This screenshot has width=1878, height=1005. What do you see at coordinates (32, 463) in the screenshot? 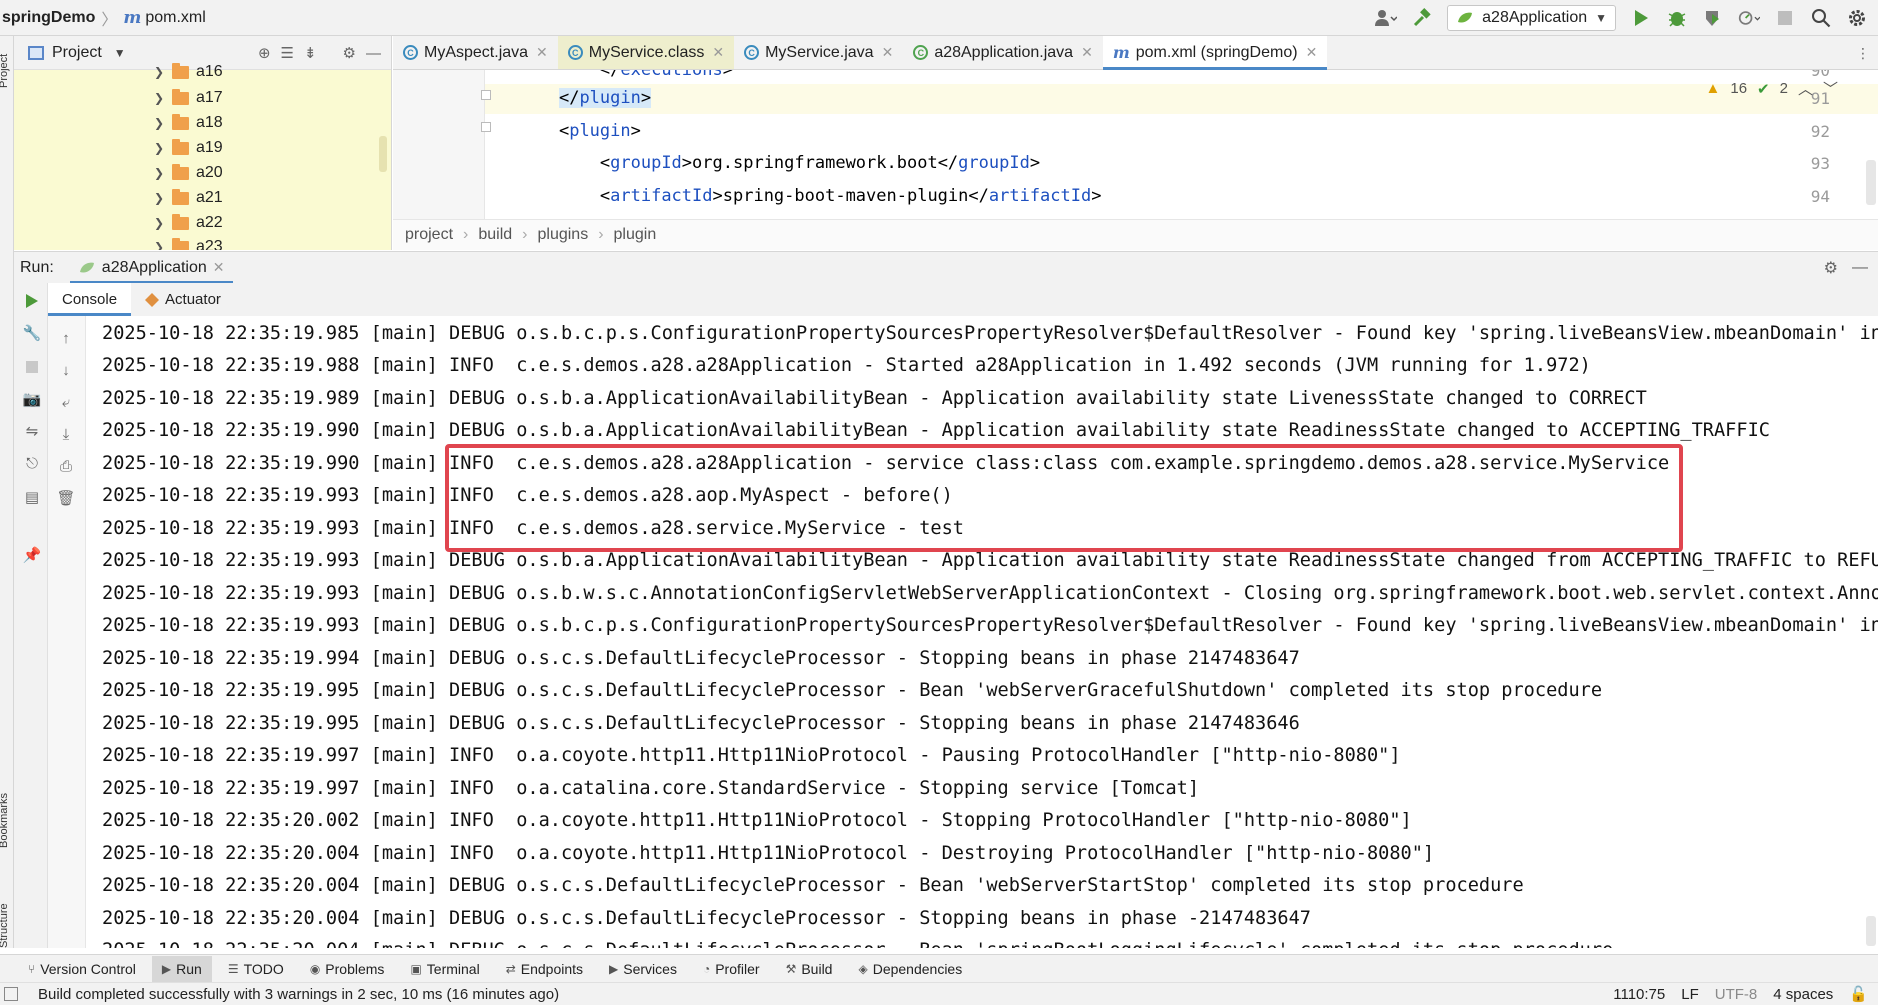
I see `exit-icon: ⎋` at bounding box center [32, 463].